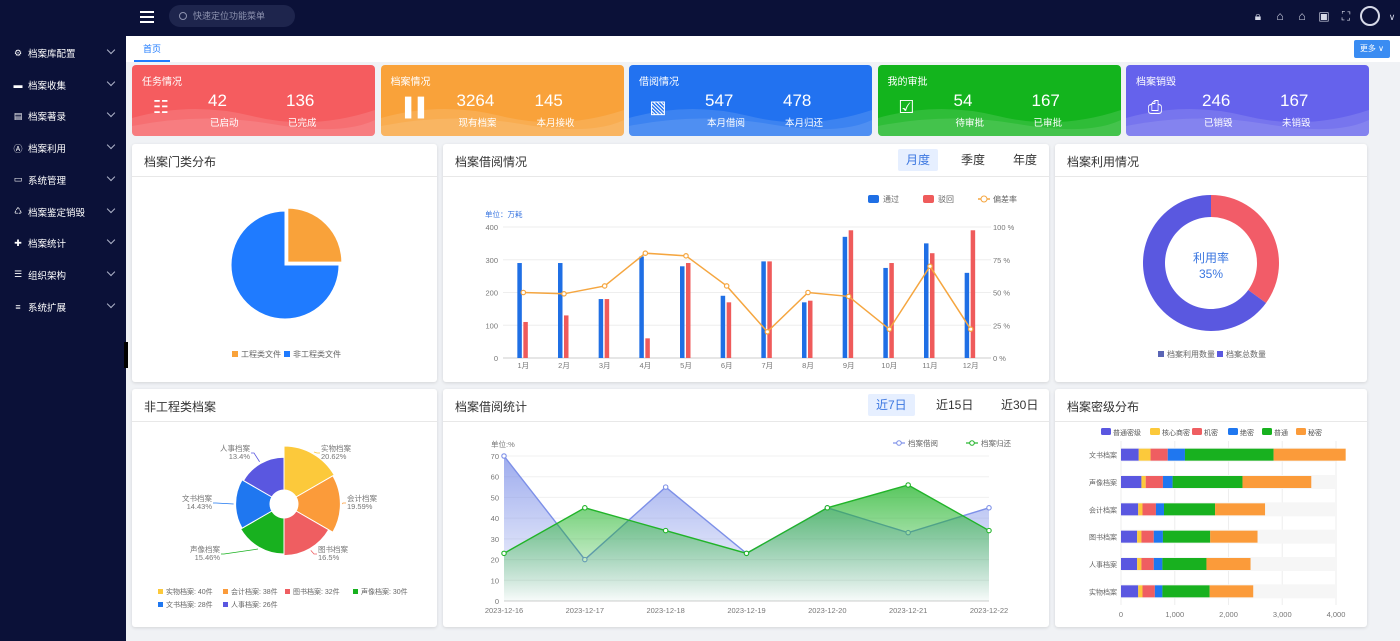 The image size is (1400, 641). Describe the element at coordinates (47, 276) in the screenshot. I see `sidebar-item-label: 组织架构` at that location.